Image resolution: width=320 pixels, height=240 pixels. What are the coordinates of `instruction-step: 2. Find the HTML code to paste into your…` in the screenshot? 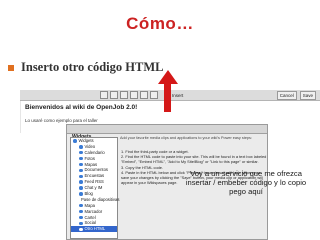 It's located at (194, 159).